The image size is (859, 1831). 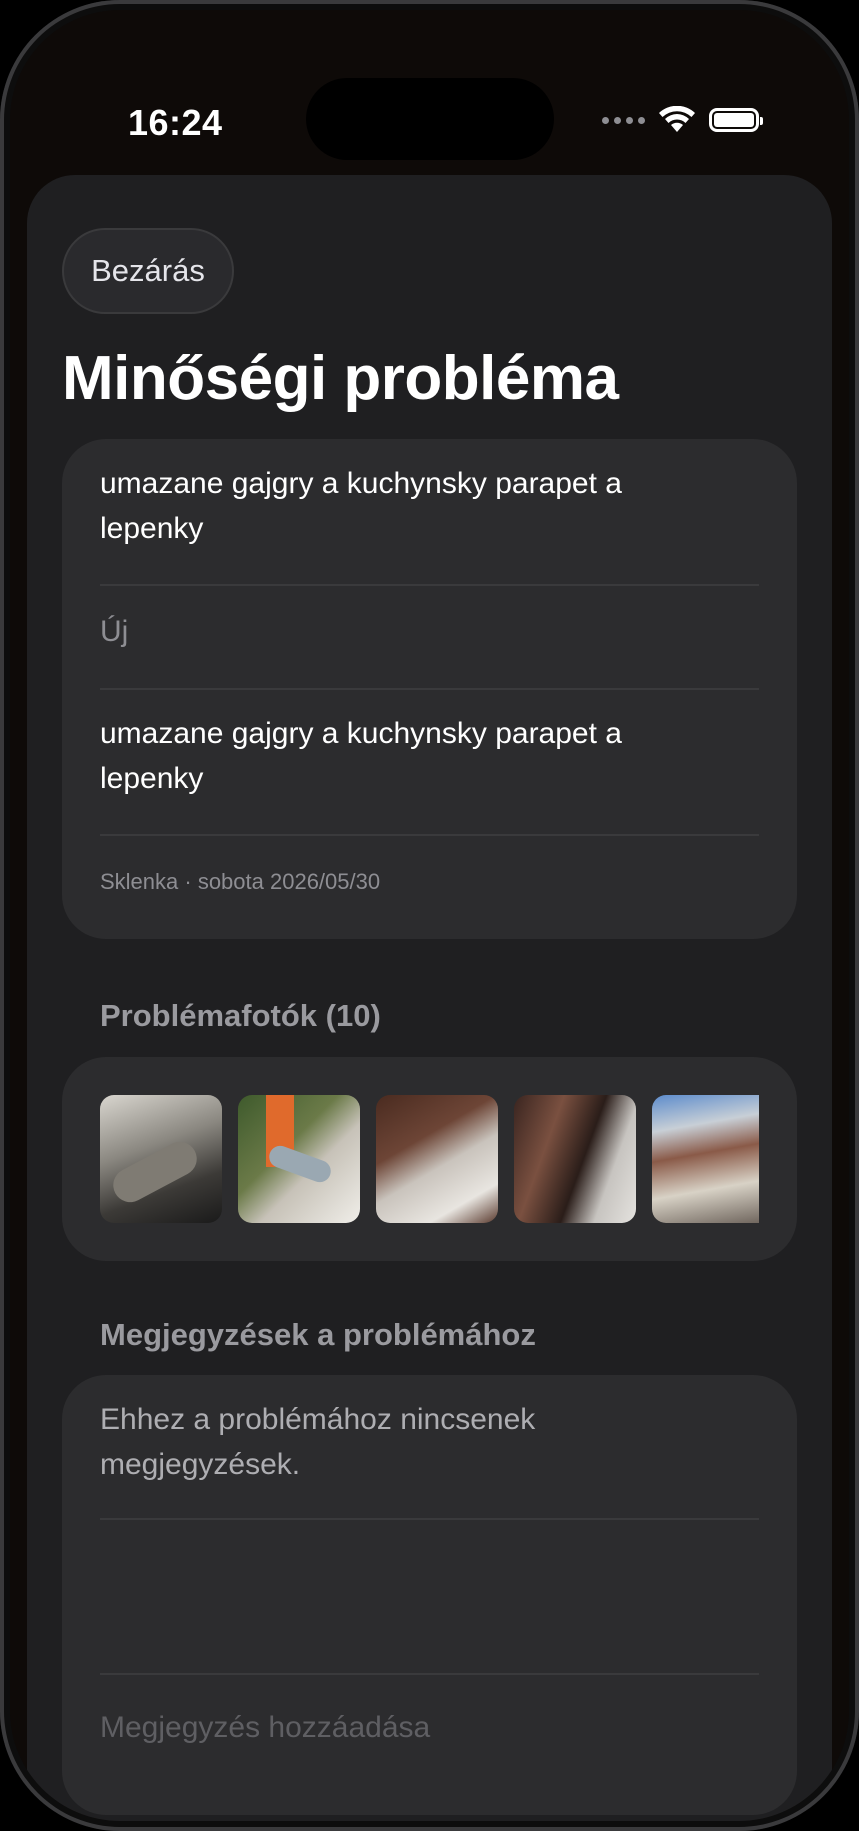 What do you see at coordinates (429, 1728) in the screenshot?
I see `add-note-input: Megjegyzés hozzáadása` at bounding box center [429, 1728].